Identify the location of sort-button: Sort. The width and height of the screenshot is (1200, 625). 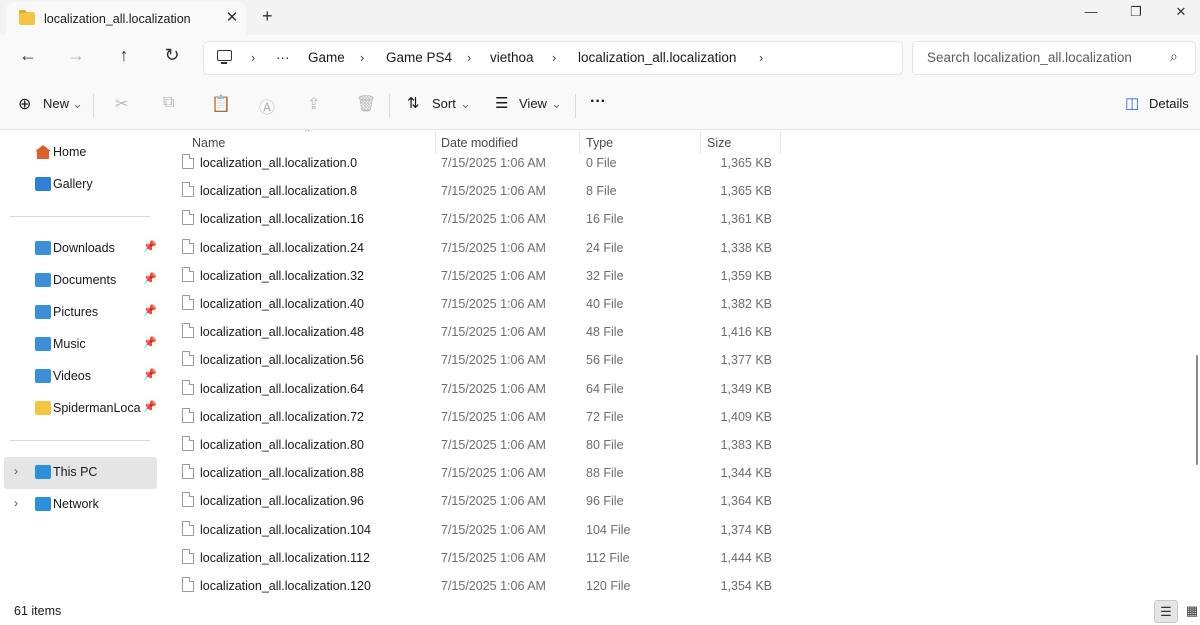
(444, 103).